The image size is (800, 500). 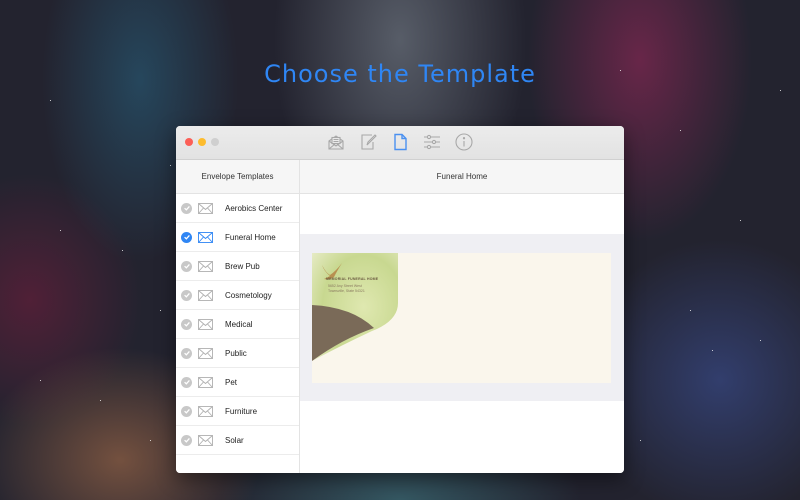 I want to click on toolbar-templates-button, so click(x=400, y=142).